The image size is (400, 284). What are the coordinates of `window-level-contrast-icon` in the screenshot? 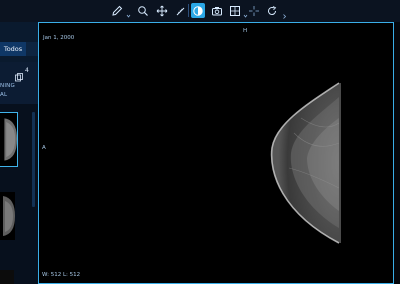 It's located at (198, 10).